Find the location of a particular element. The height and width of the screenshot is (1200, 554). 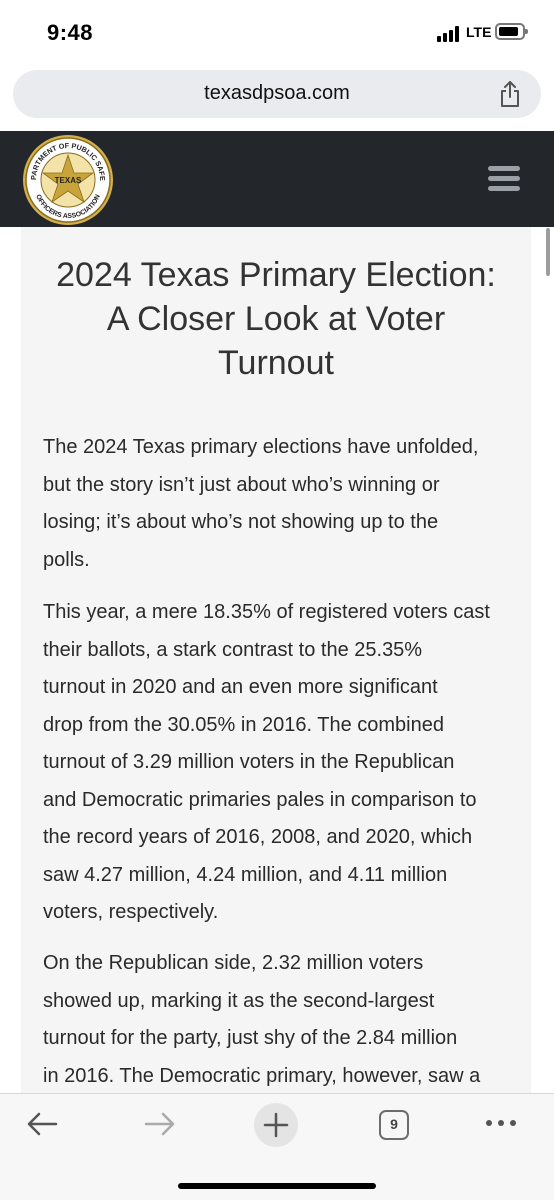

title-line: A Closer Look at Voter is located at coordinates (276, 319).